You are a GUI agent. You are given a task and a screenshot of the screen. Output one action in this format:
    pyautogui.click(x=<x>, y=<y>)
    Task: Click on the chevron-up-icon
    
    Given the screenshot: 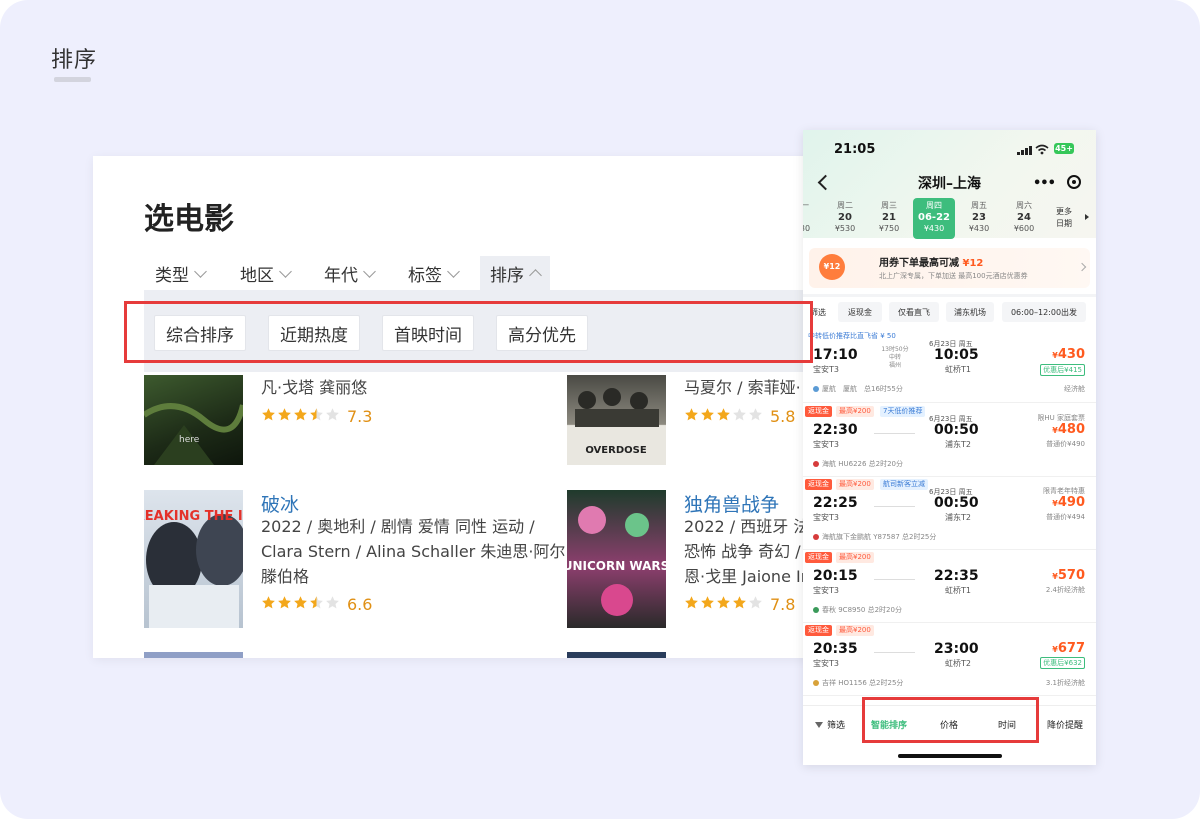 What is the action you would take?
    pyautogui.click(x=535, y=275)
    